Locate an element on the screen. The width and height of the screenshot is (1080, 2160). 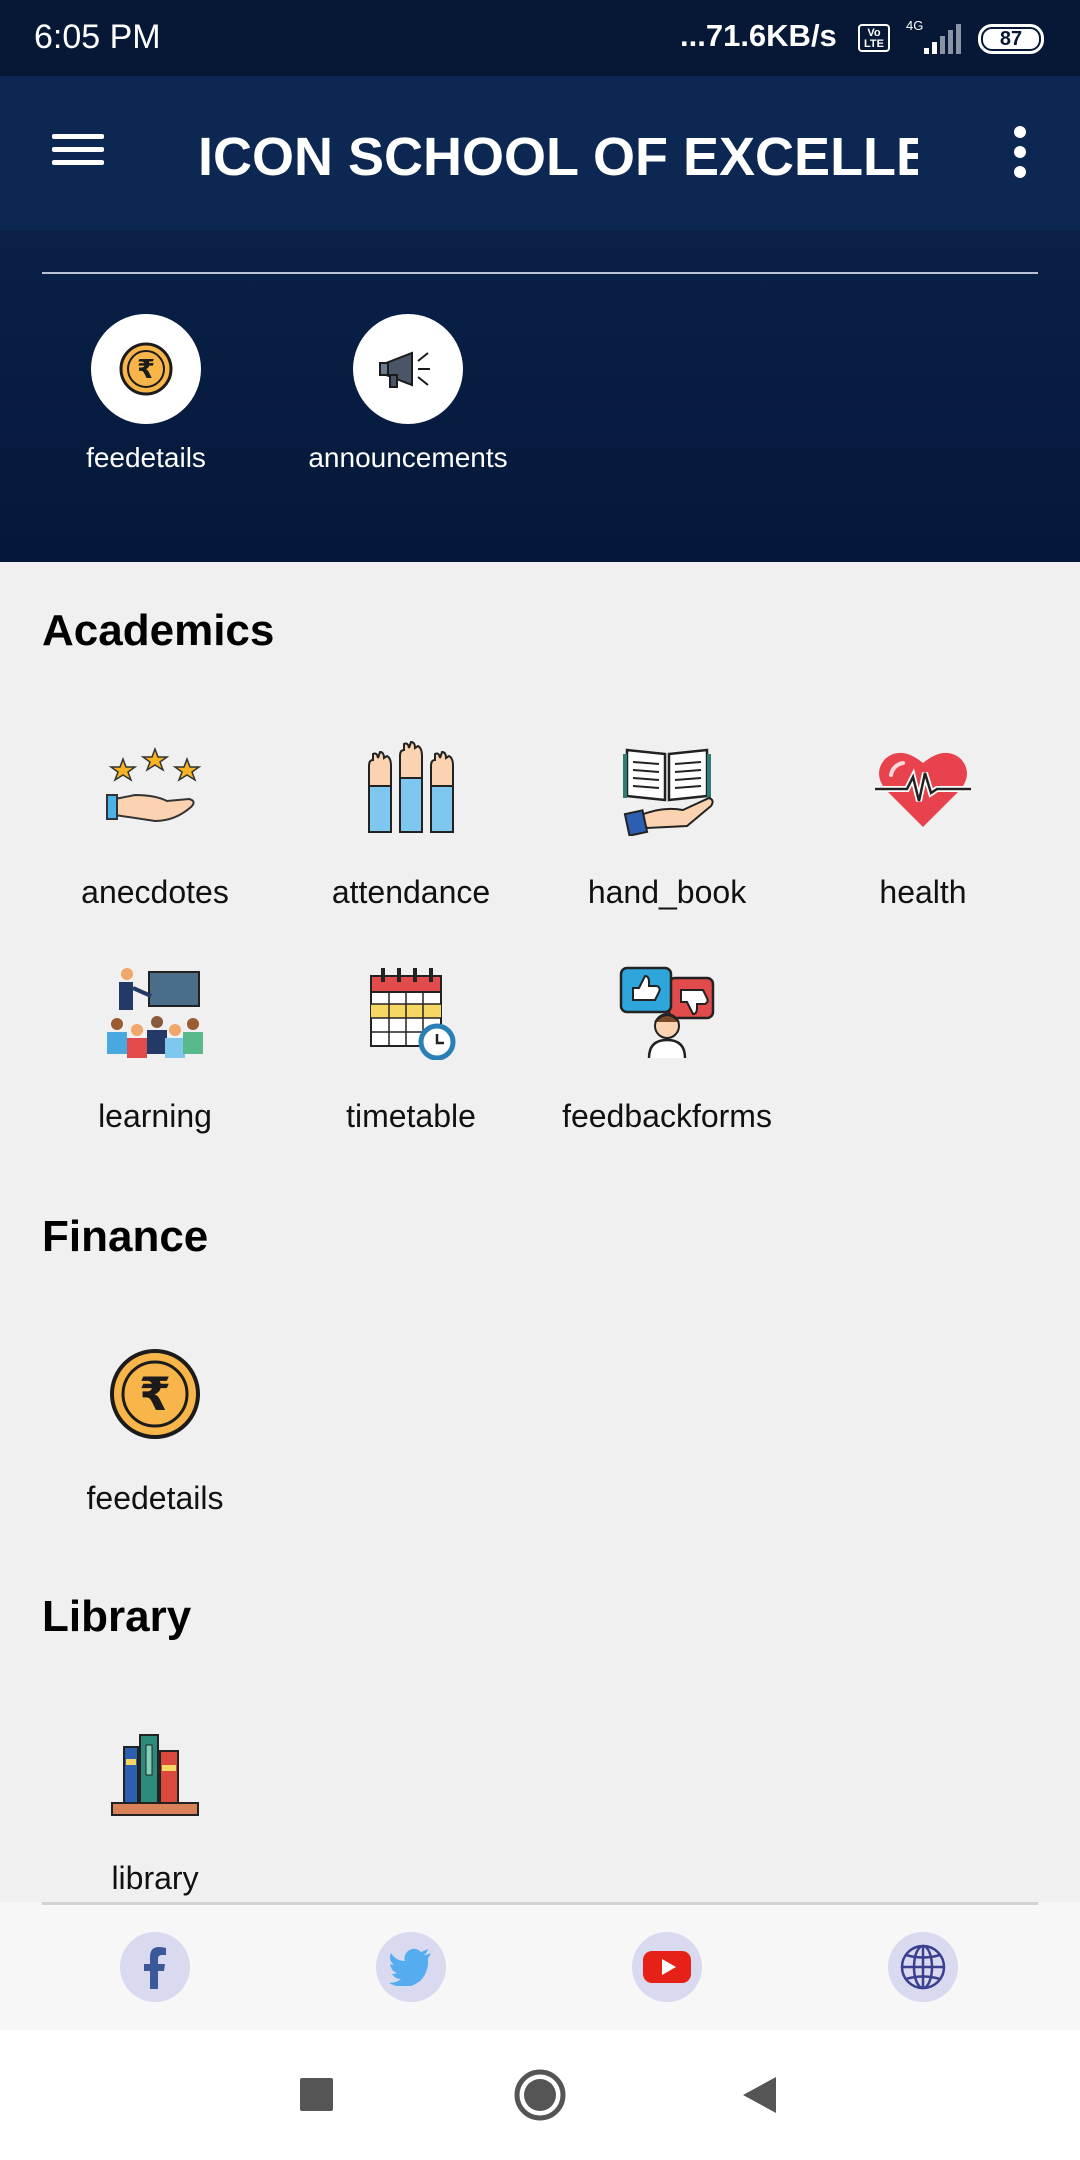
calendar-clock-icon is located at coordinates (411, 1012).